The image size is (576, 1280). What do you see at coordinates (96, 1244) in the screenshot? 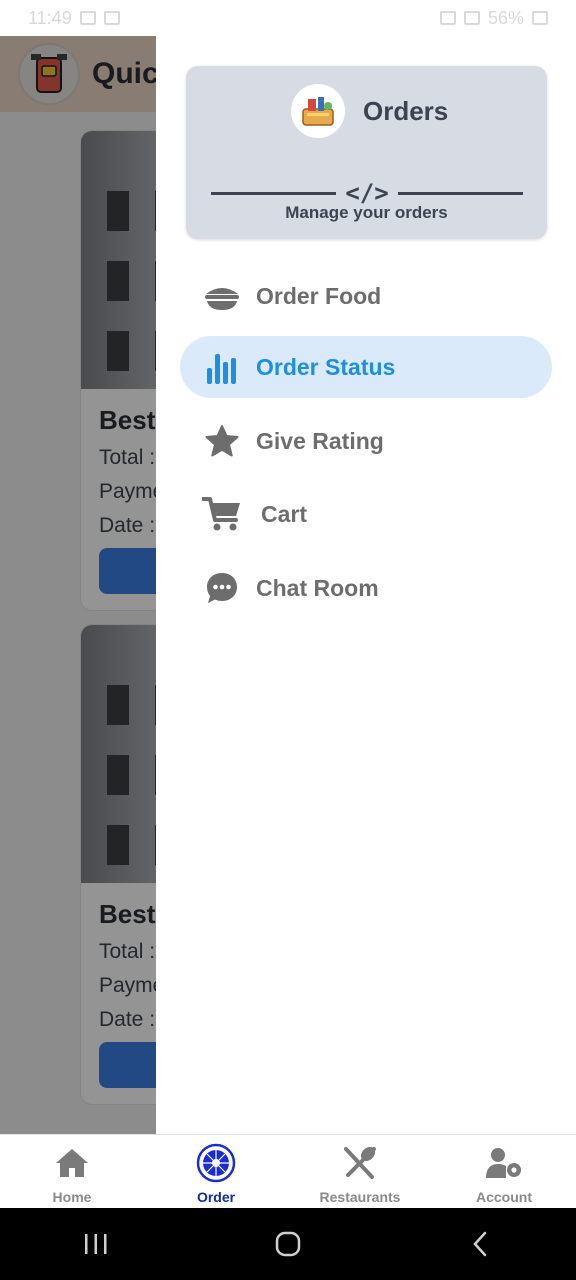
I see `recent-apps-button` at bounding box center [96, 1244].